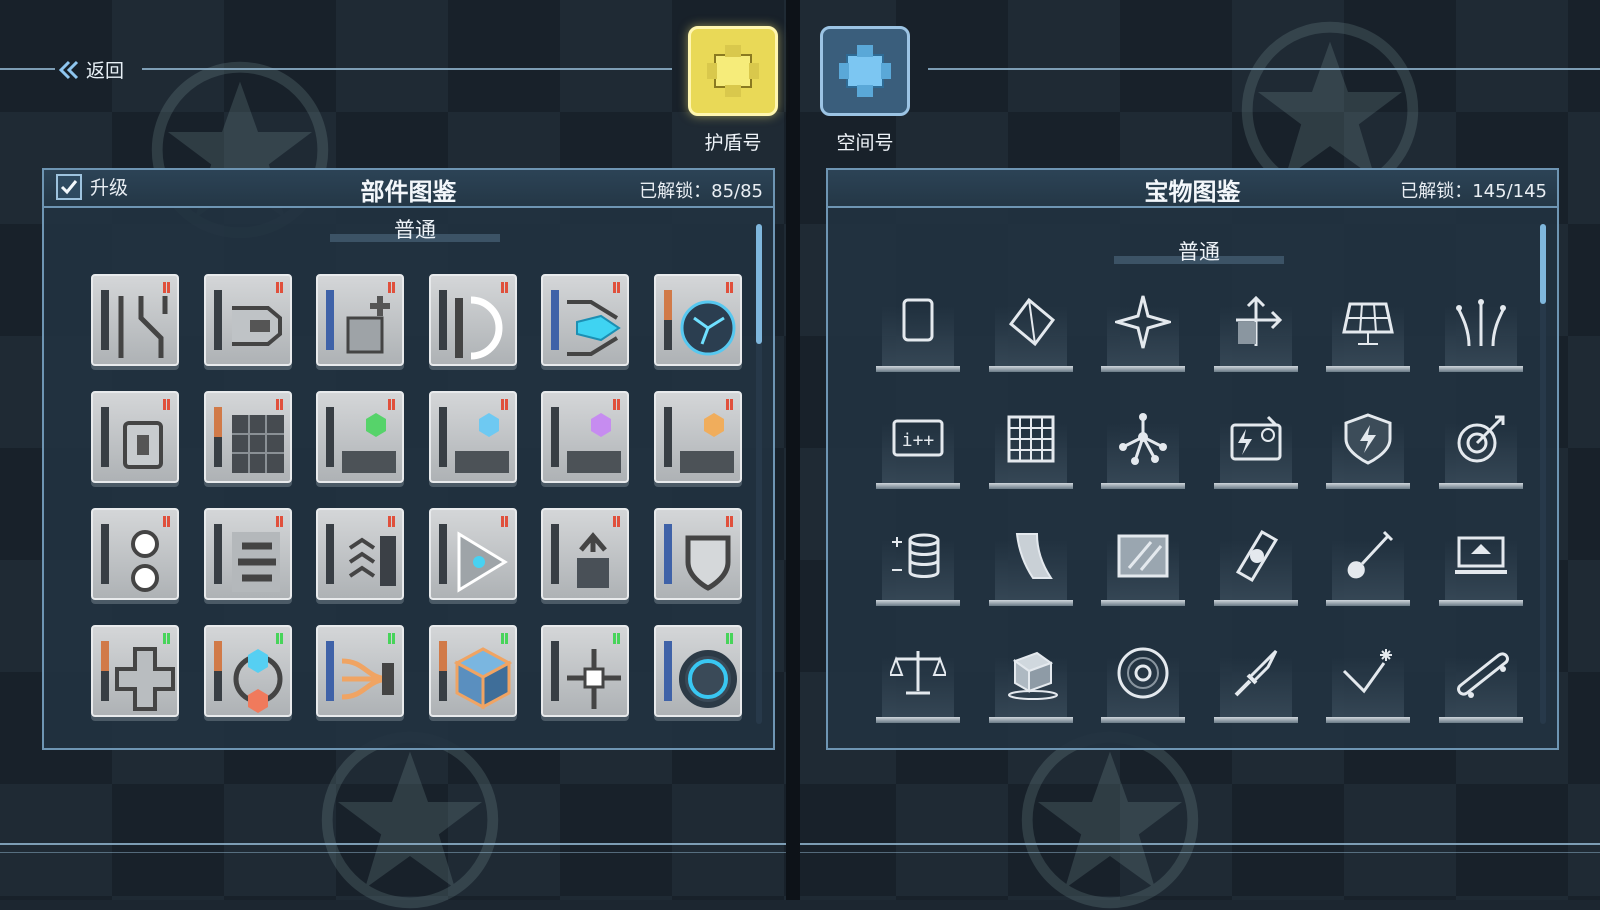  I want to click on arrow-up-part, so click(585, 554).